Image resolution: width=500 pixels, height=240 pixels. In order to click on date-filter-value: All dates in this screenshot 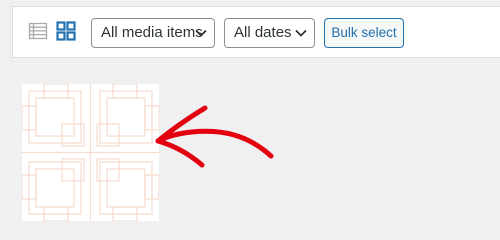, I will do `click(263, 32)`.